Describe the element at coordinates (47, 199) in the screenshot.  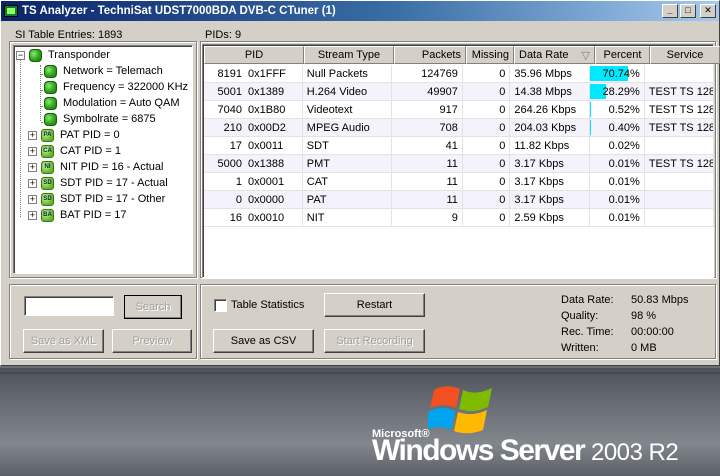
I see `table-icon: SD` at that location.